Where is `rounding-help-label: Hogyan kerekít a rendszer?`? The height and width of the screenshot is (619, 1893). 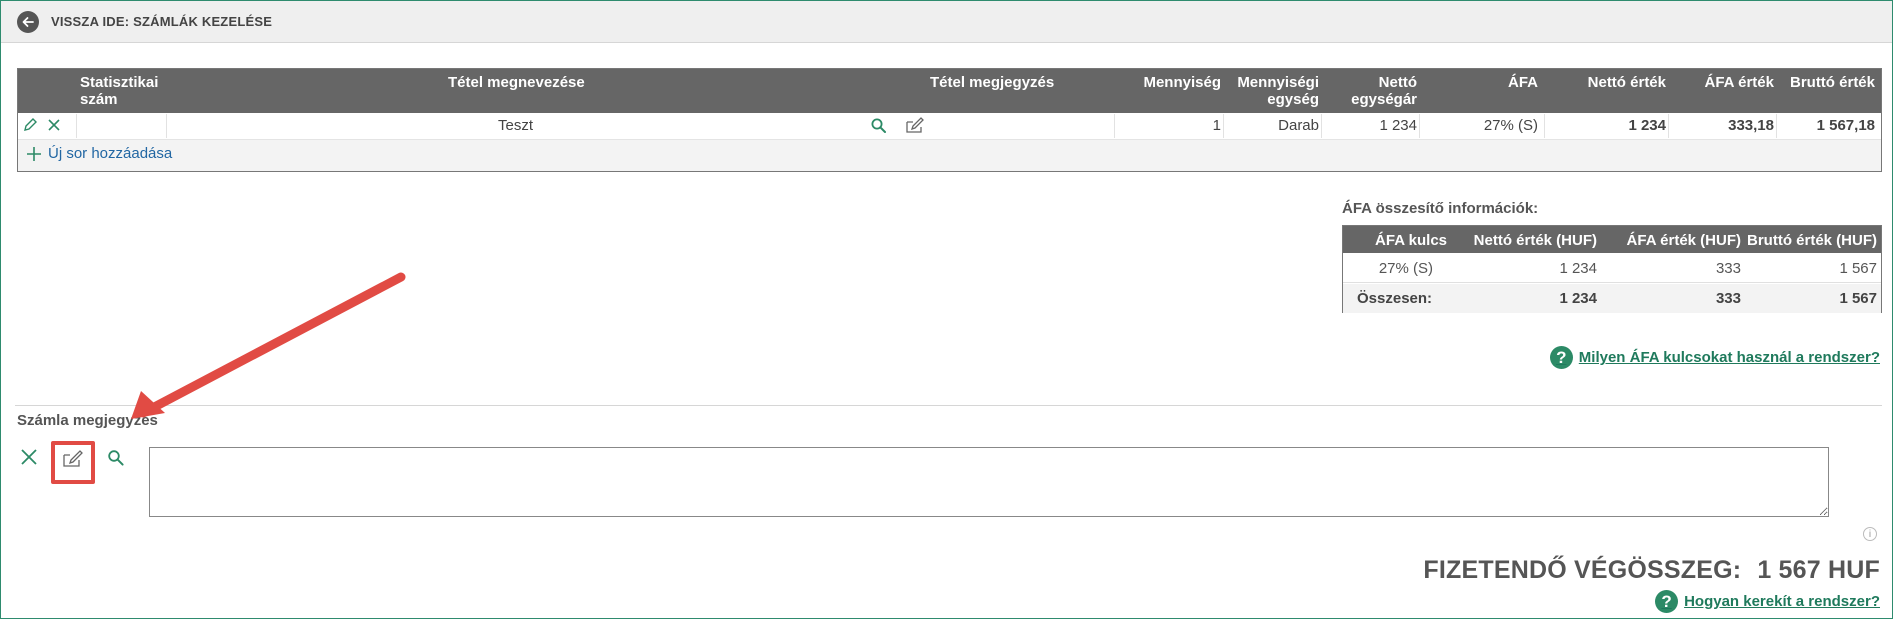
rounding-help-label: Hogyan kerekít a rendszer? is located at coordinates (1782, 601).